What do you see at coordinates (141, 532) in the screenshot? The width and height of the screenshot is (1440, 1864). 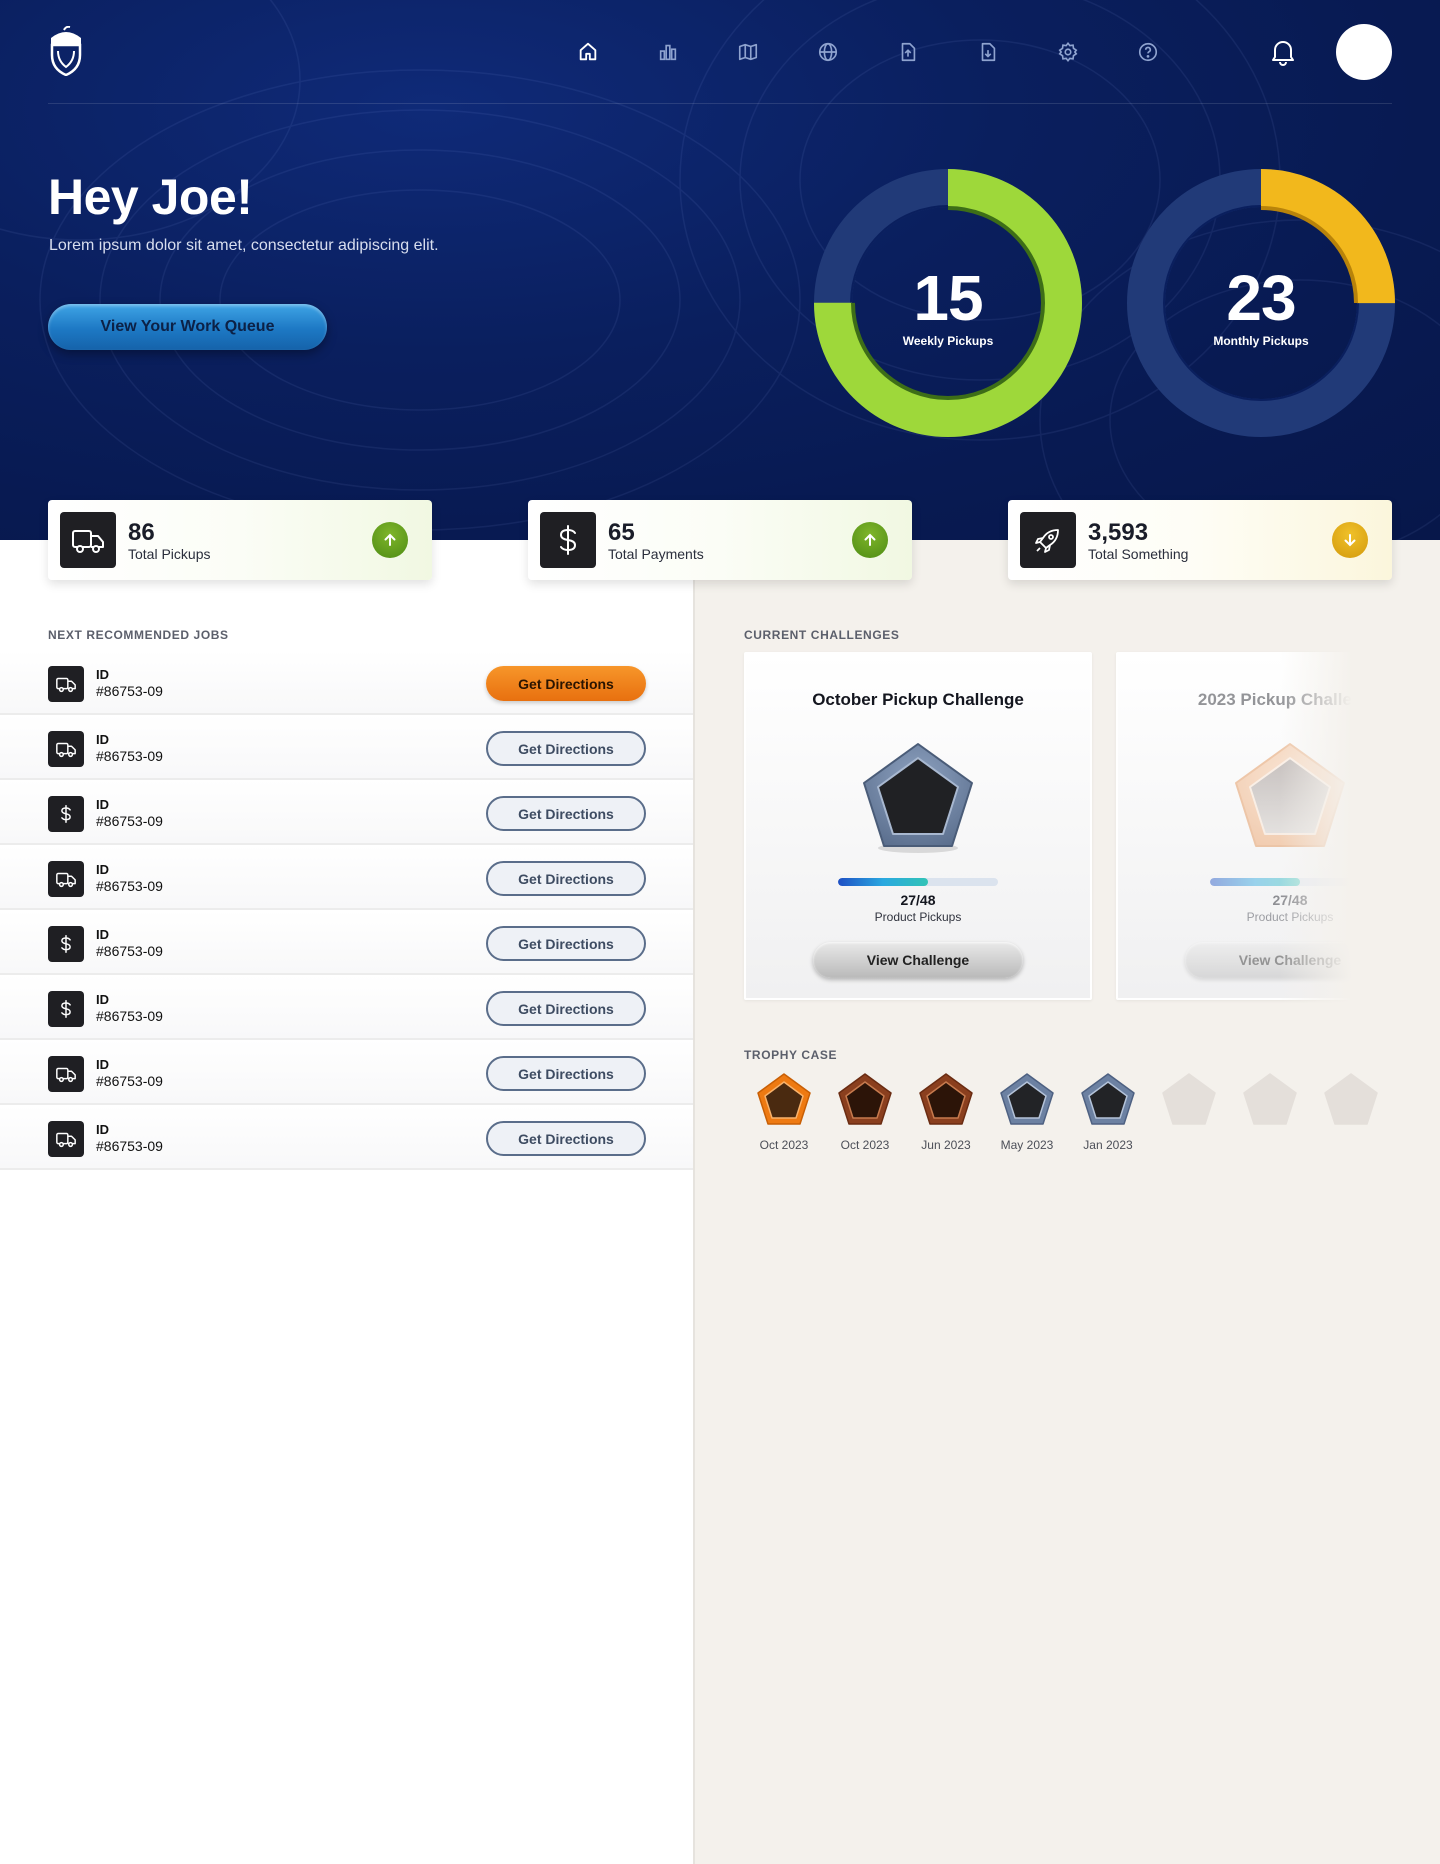 I see `stat-value: 86` at bounding box center [141, 532].